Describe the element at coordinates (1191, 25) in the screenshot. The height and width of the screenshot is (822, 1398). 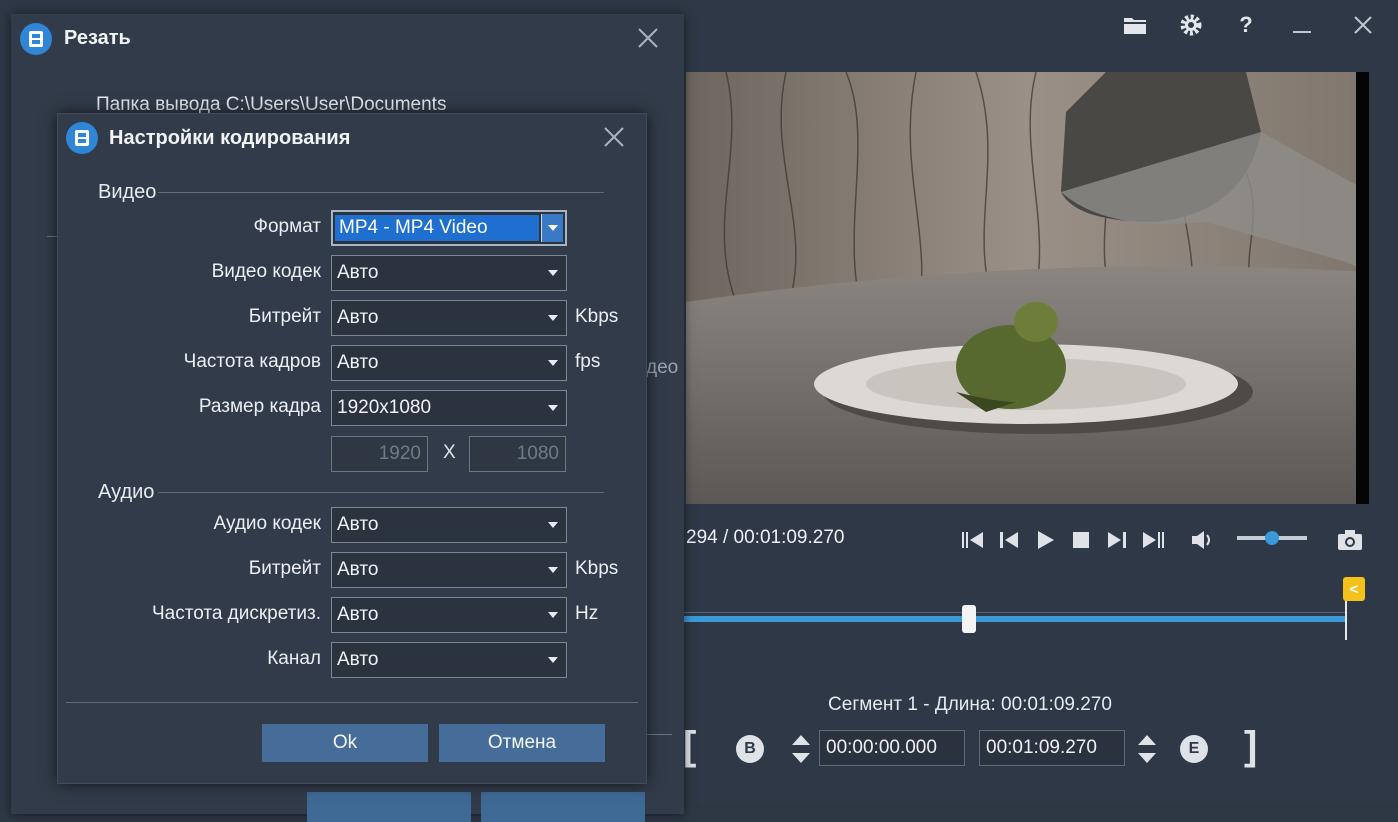
I see `gear-icon` at that location.